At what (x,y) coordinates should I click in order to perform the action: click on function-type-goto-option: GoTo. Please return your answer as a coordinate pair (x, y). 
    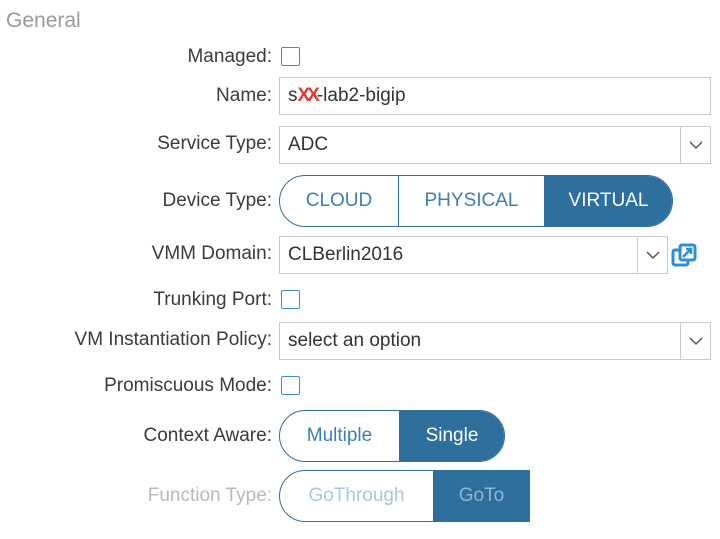
    Looking at the image, I should click on (481, 496).